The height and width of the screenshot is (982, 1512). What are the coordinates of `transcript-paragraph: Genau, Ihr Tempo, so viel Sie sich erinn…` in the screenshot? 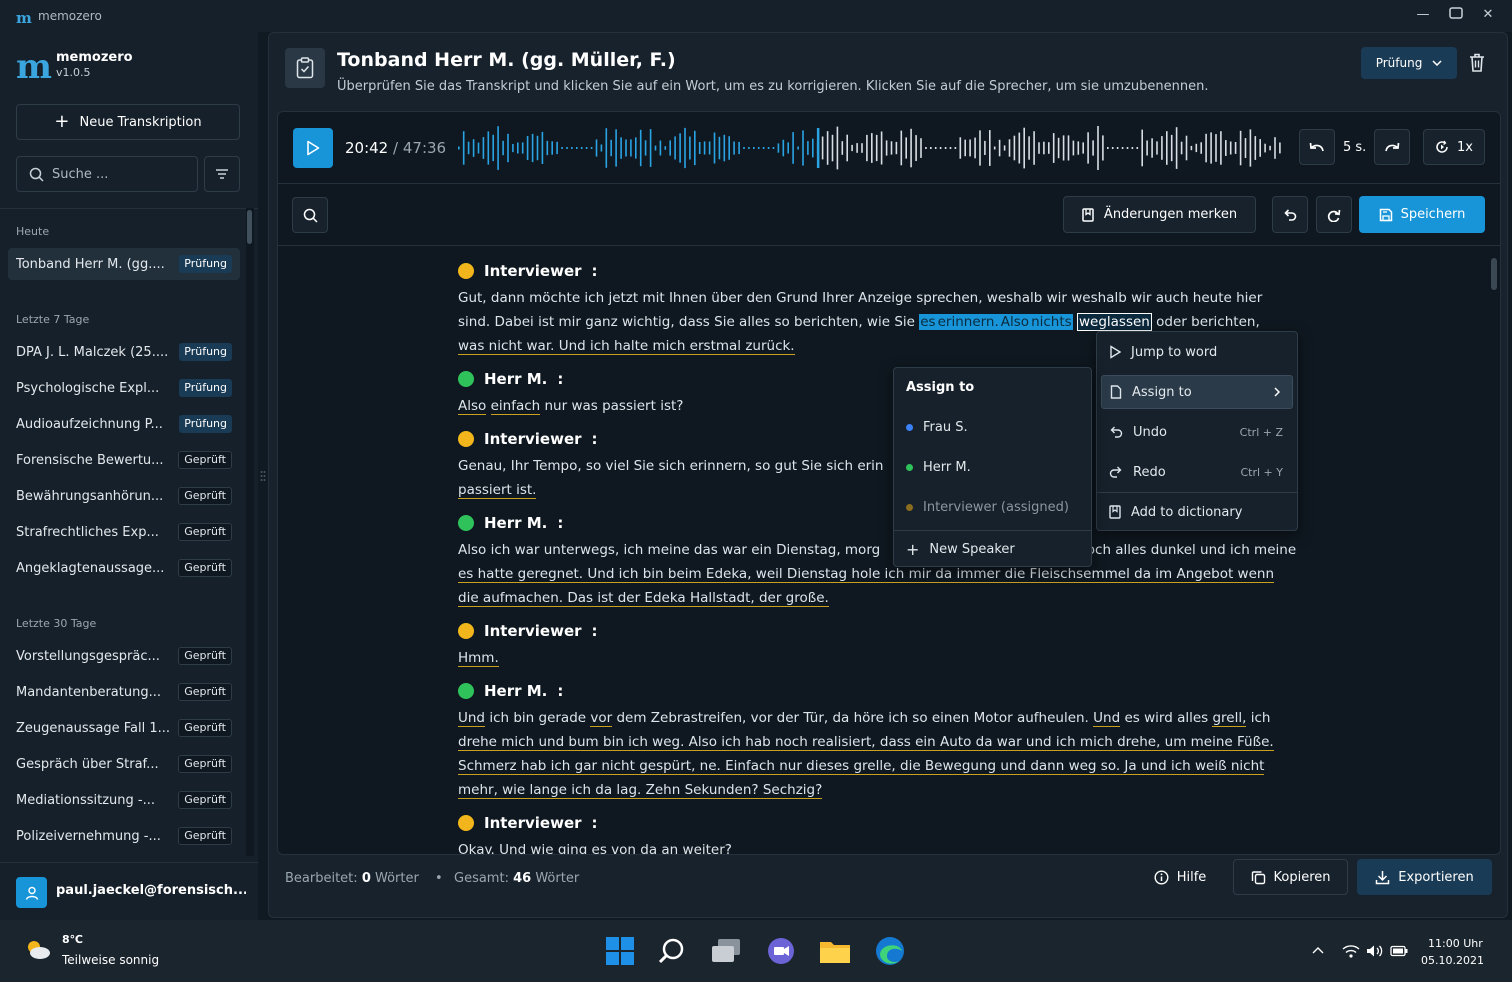 It's located at (670, 478).